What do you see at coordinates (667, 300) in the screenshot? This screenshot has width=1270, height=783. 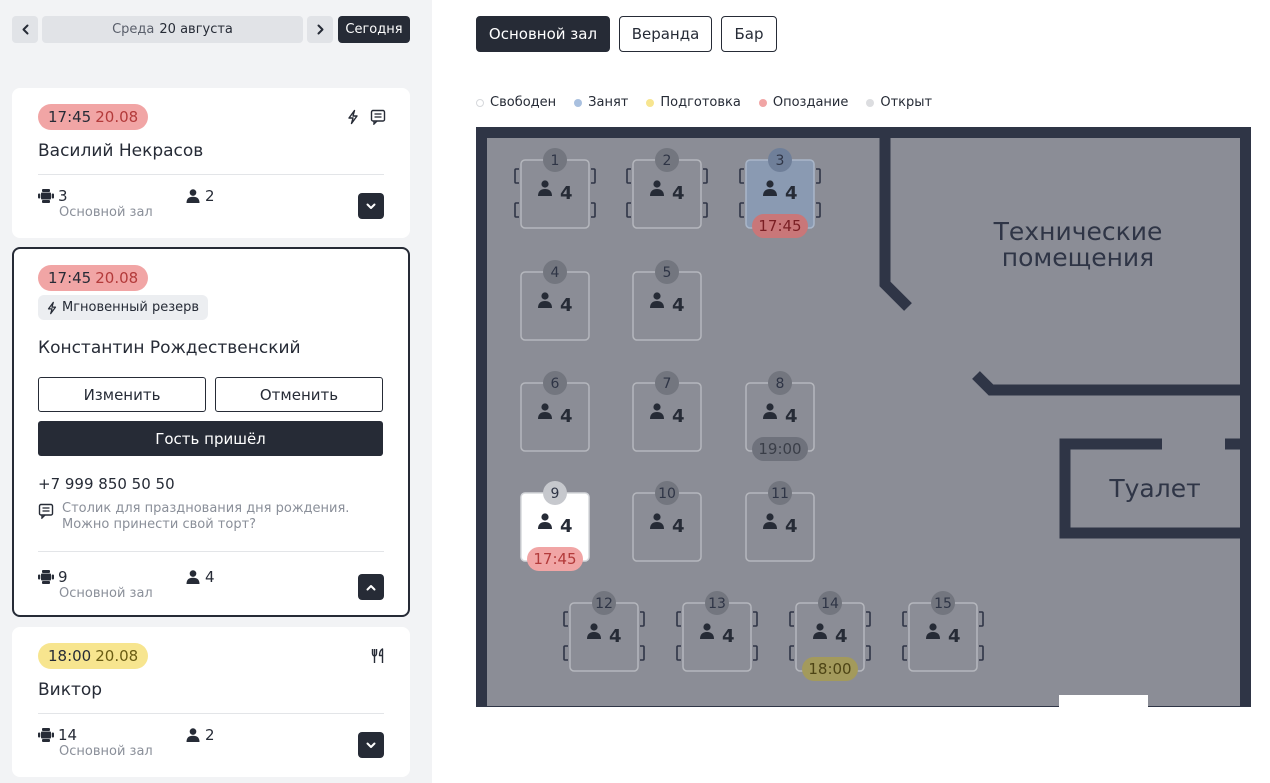 I see `table-5: 54` at bounding box center [667, 300].